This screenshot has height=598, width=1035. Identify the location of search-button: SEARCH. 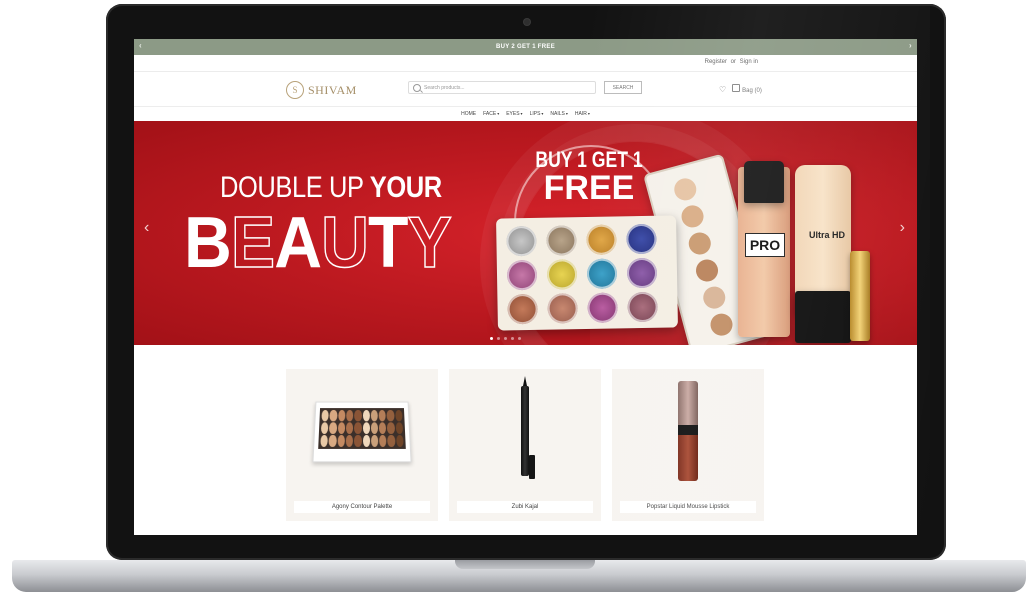
(623, 87).